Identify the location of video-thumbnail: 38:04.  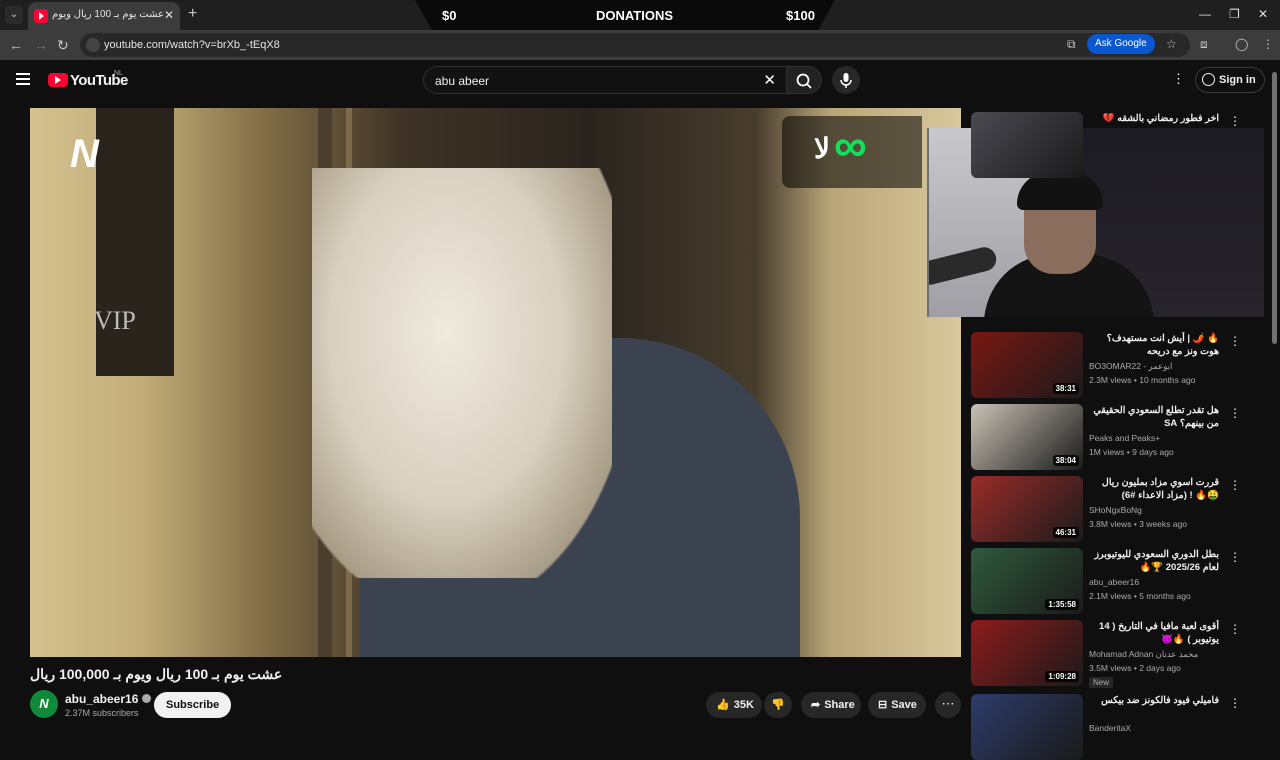
(1027, 437).